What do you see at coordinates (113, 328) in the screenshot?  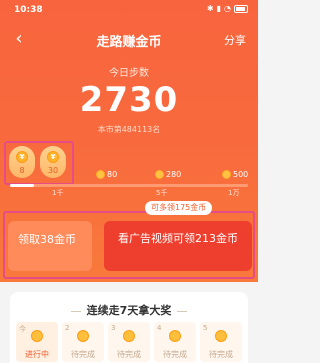 I see `day-number: 3` at bounding box center [113, 328].